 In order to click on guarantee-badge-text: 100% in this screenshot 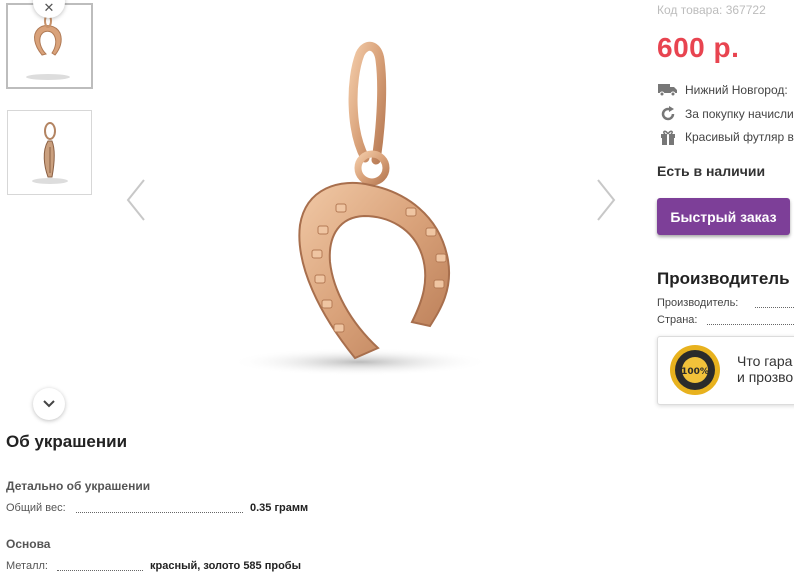, I will do `click(695, 372)`.